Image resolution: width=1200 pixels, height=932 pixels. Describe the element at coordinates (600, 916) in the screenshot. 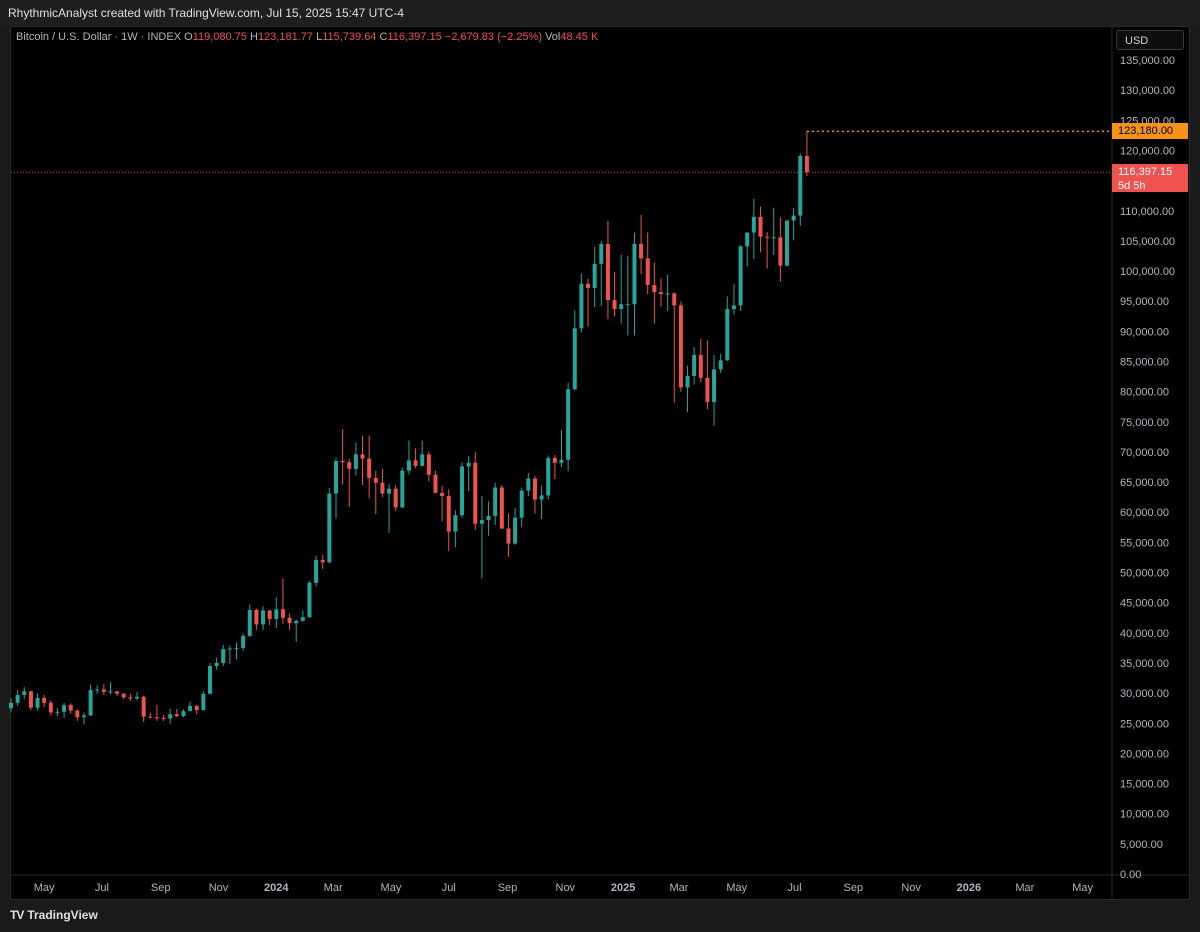

I see `footer` at that location.